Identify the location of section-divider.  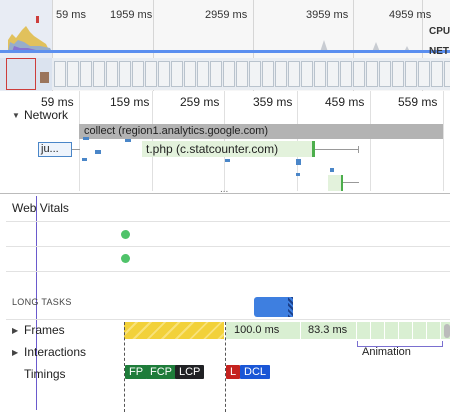
(228, 319).